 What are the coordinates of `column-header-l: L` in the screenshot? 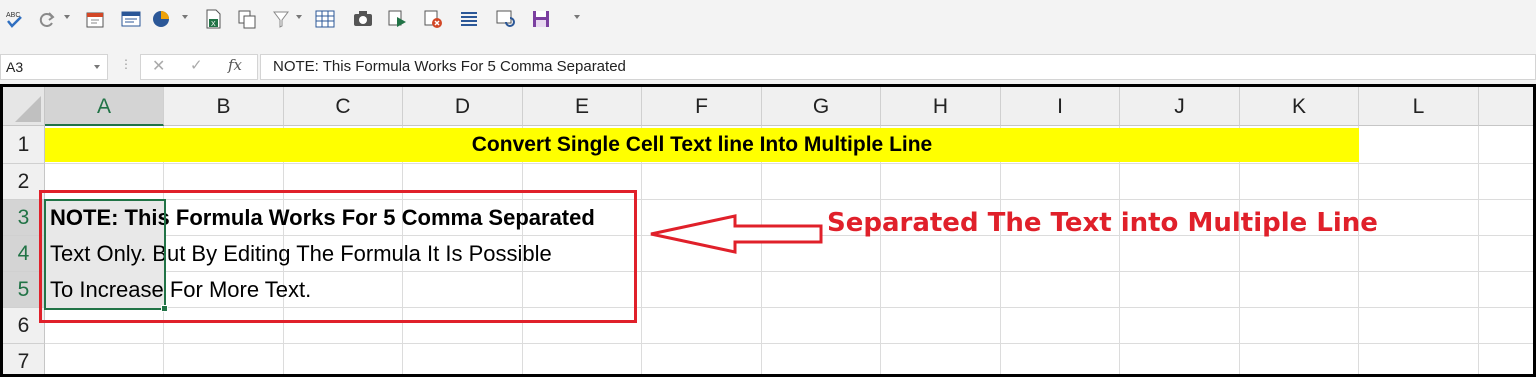 It's located at (1419, 106).